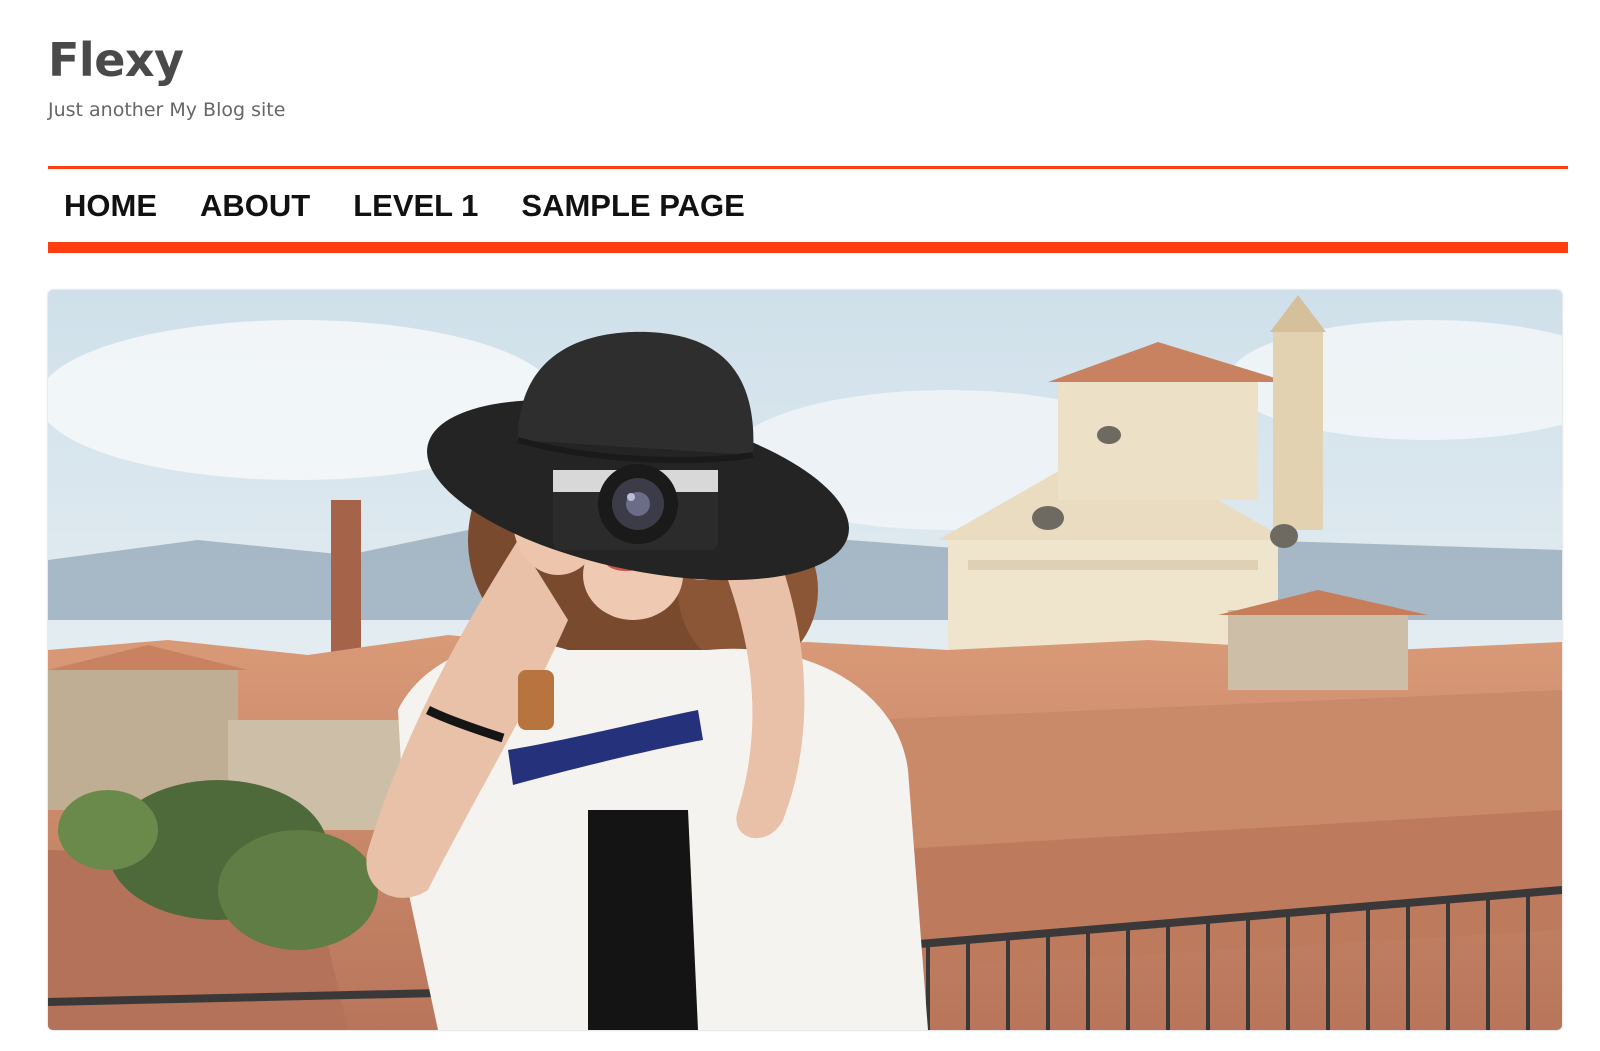  I want to click on main-navigation: HOME ABOUT LEVEL 1 SAMPLE PAGE, so click(808, 209).